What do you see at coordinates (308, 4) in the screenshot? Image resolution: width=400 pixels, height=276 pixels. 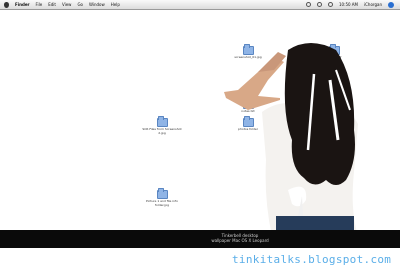 I see `wifi-icon` at bounding box center [308, 4].